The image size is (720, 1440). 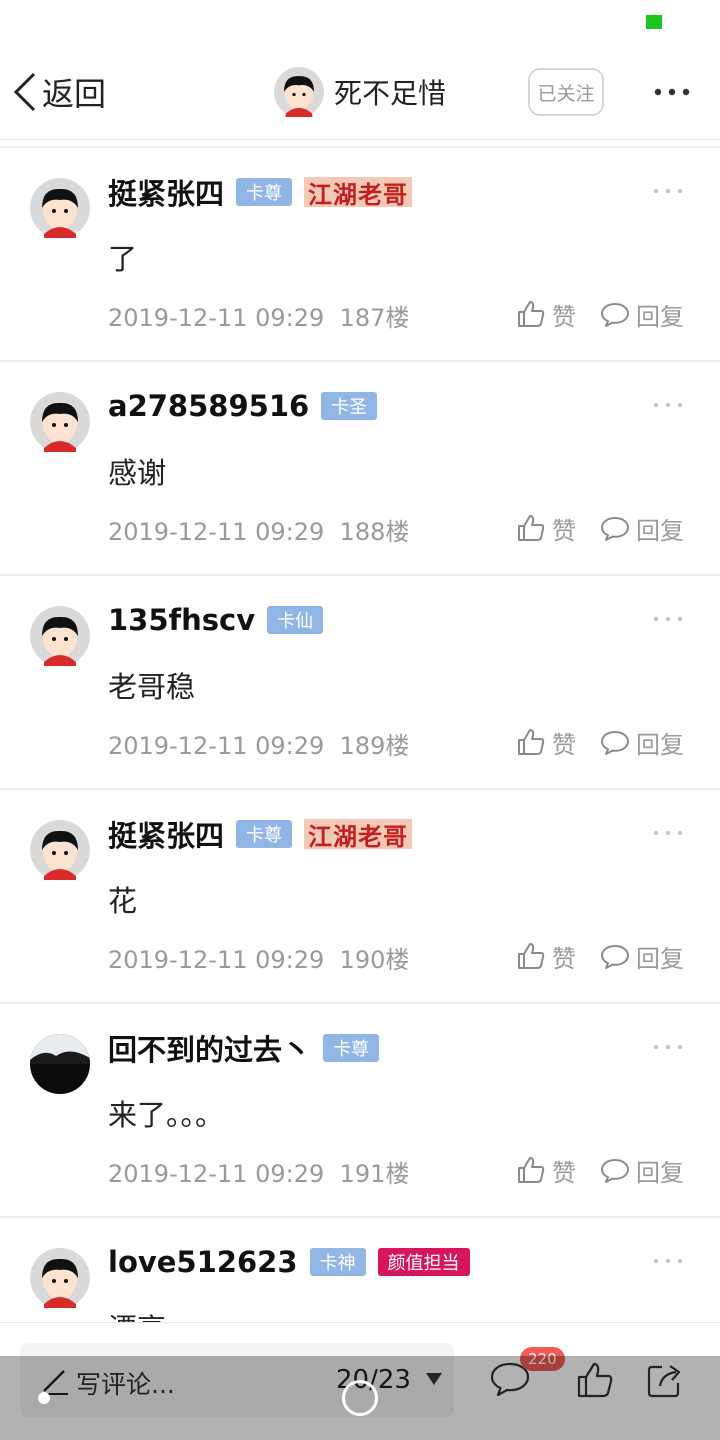 I want to click on user-row: 回不到的过去丶 卡尊, so click(x=244, y=1048).